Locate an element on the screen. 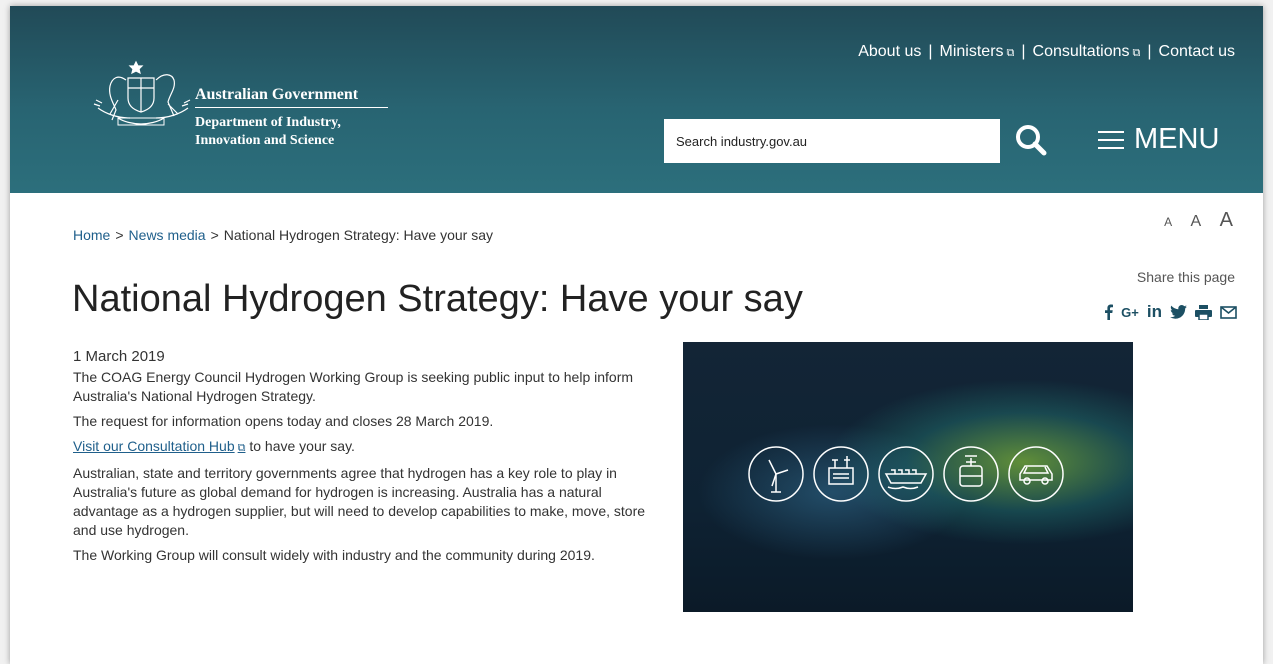  nav-consultations: Consultations ⧉ is located at coordinates (1087, 51).